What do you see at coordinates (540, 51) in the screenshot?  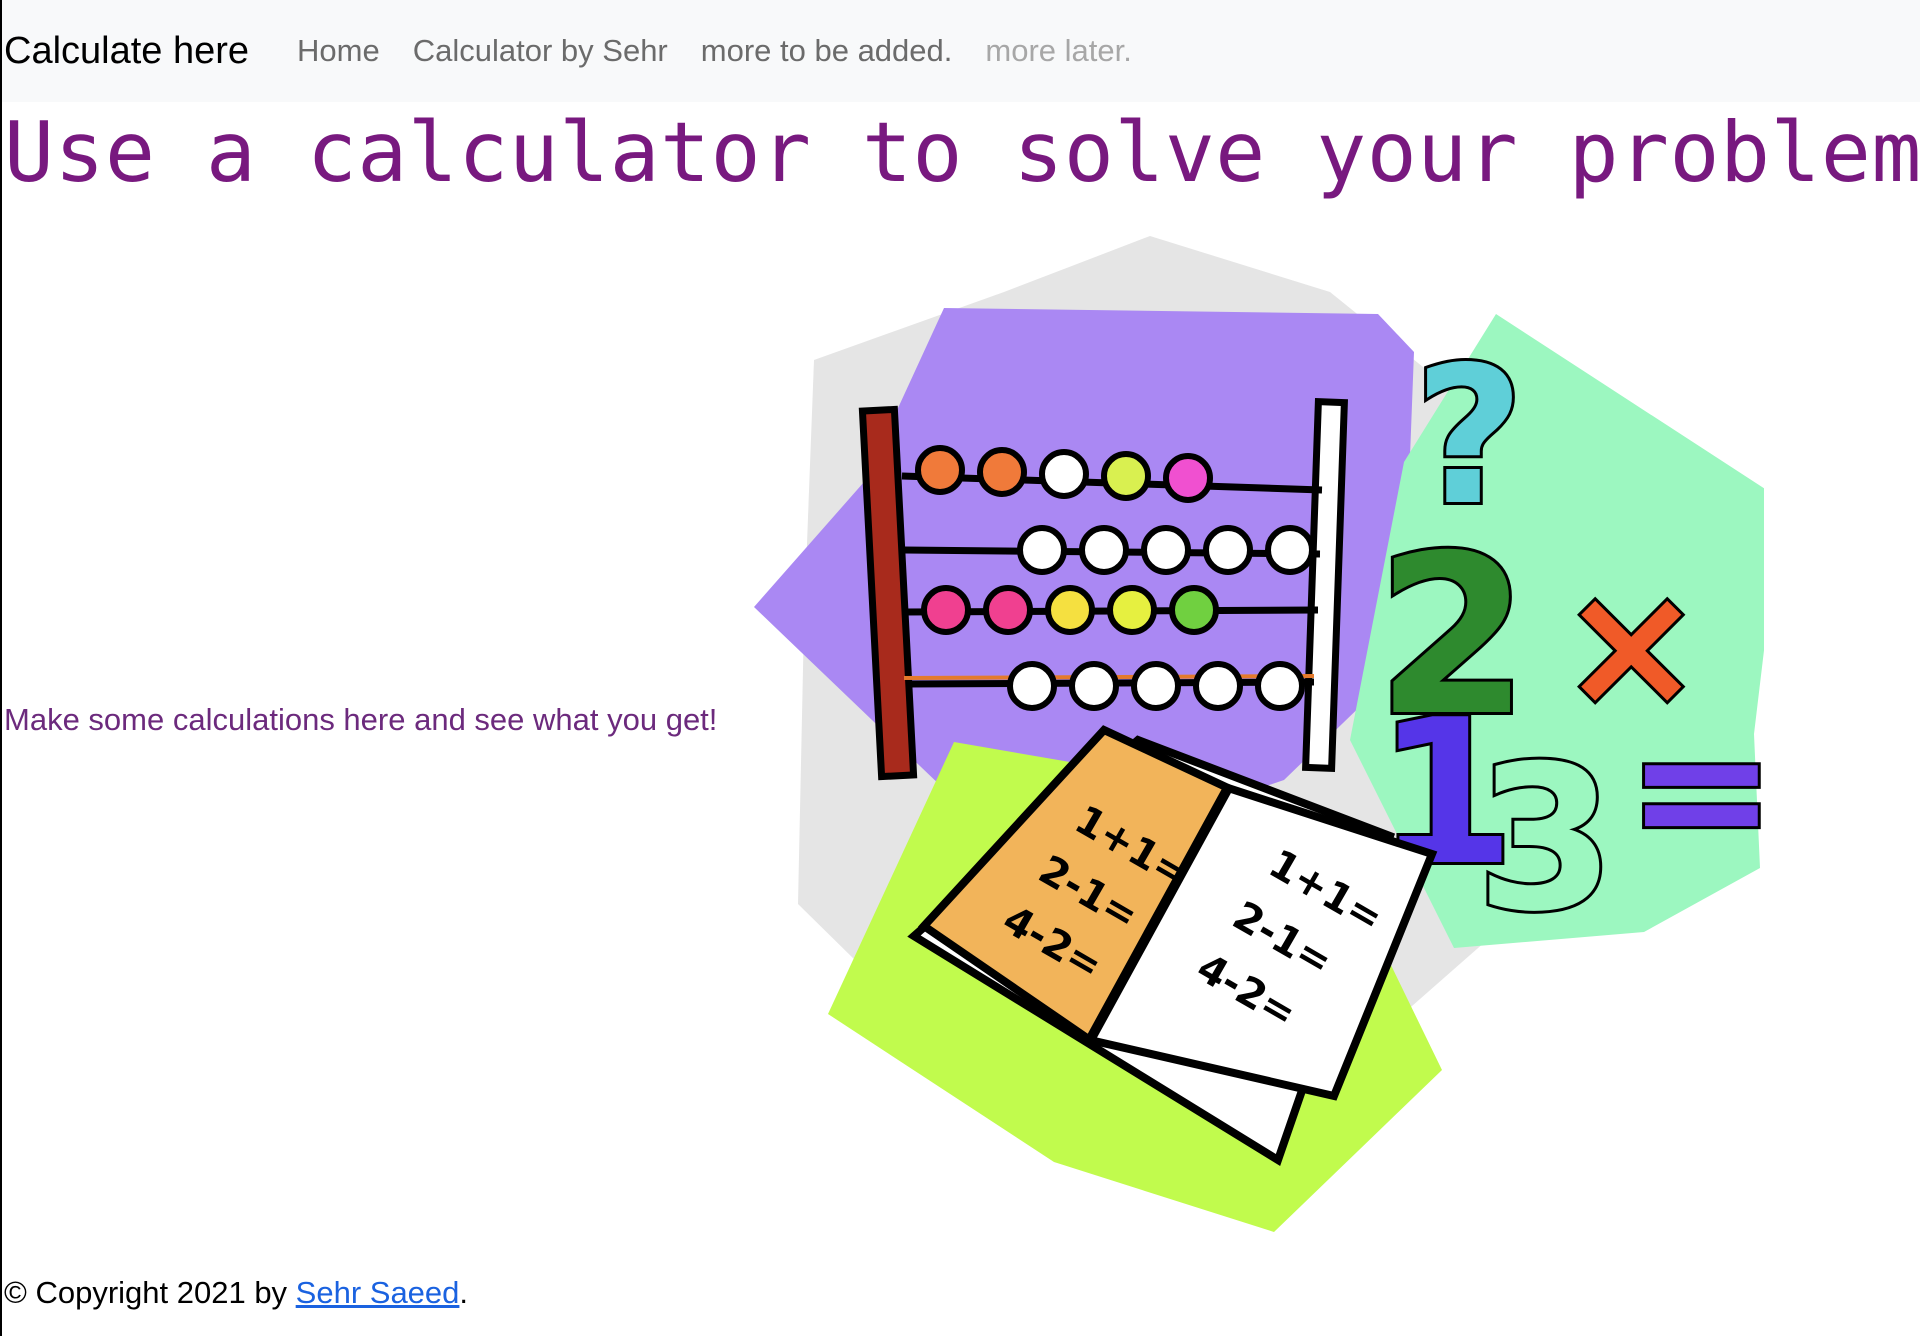 I see `nav-link-calculator: Calculator by Sehr` at bounding box center [540, 51].